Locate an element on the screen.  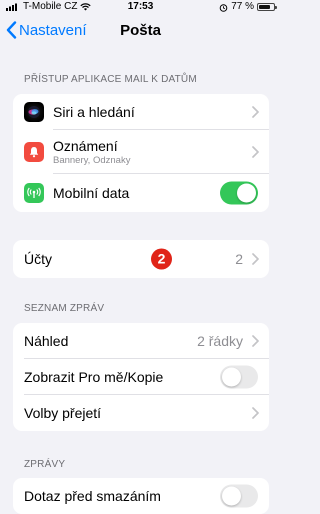
ask-before-deleting-toggle is located at coordinates (239, 496).